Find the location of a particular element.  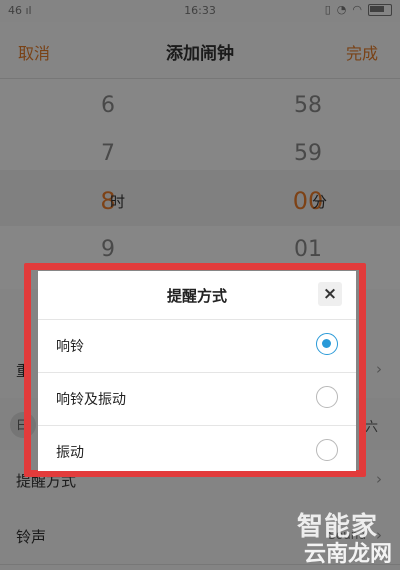

option-label: 响铃 is located at coordinates (70, 347).